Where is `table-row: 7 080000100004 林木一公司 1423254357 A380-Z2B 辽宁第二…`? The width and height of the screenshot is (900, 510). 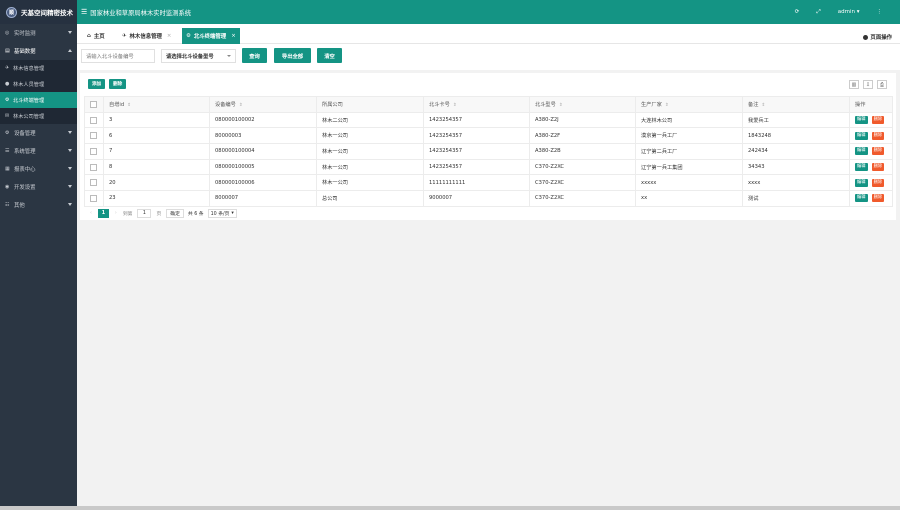 table-row: 7 080000100004 林木一公司 1423254357 A380-Z2B 辽宁第二… is located at coordinates (488, 151).